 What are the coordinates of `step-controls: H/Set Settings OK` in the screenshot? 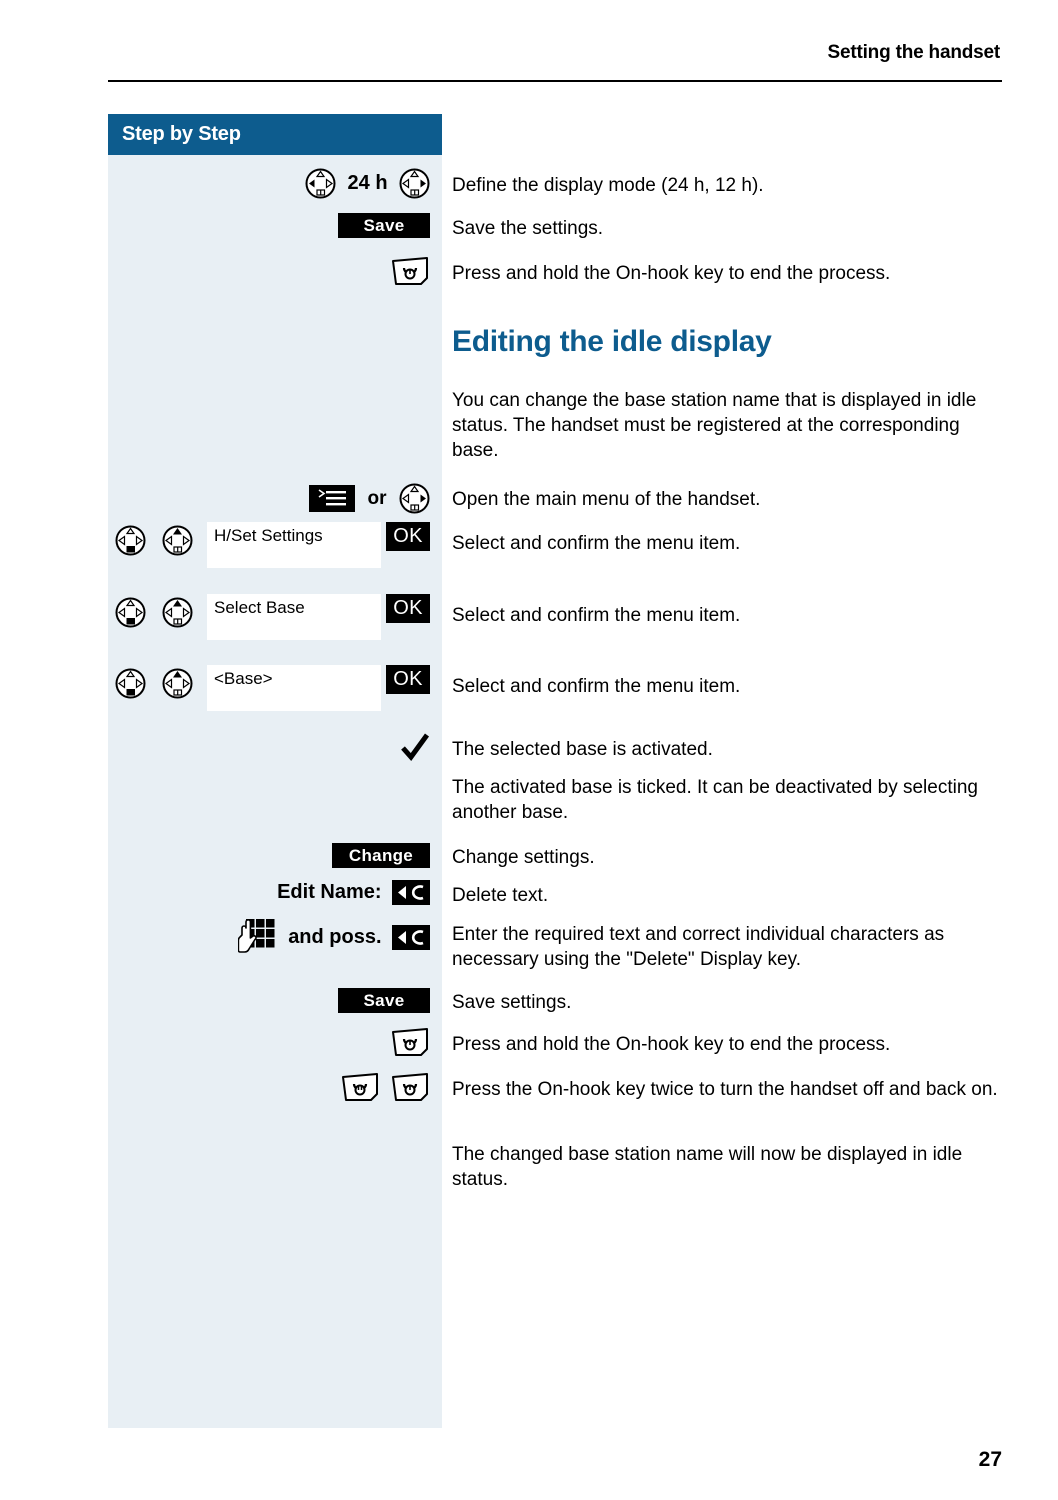 It's located at (275, 548).